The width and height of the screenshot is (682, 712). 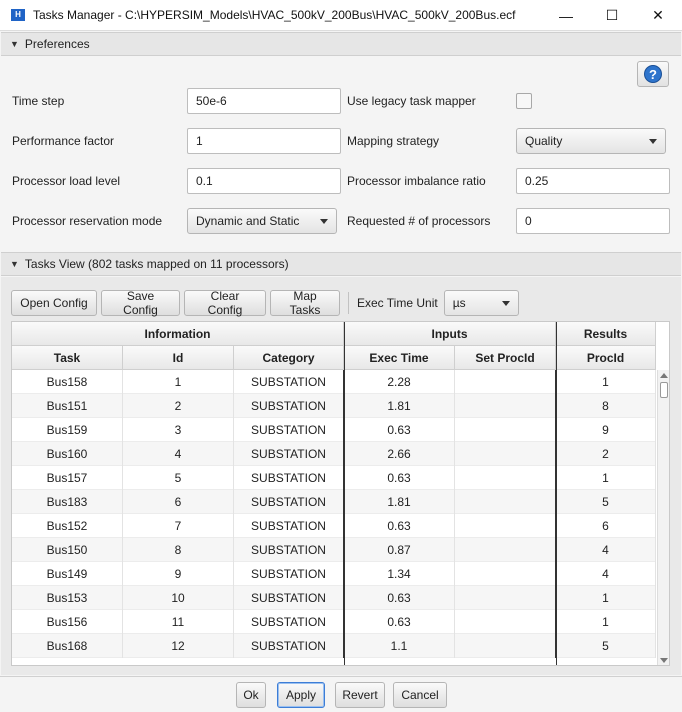 What do you see at coordinates (178, 430) in the screenshot?
I see `cell-id: 3` at bounding box center [178, 430].